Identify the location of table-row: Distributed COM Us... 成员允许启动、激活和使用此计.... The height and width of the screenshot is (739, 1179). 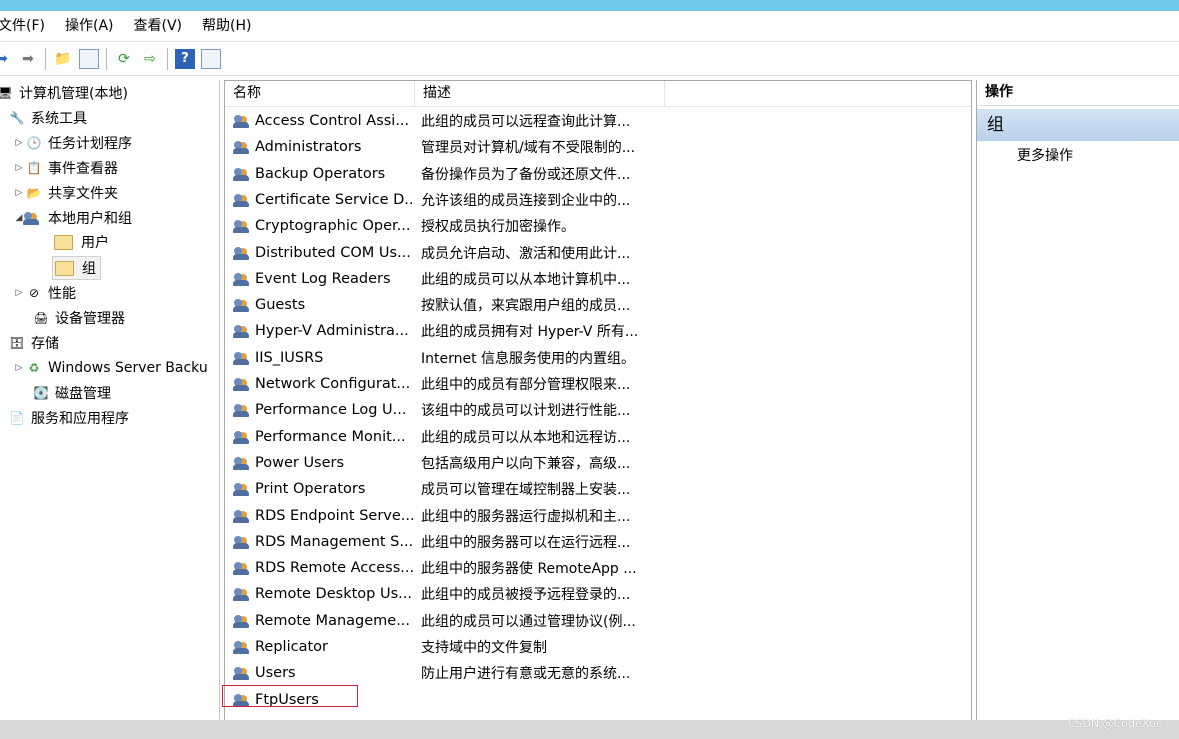
(598, 253).